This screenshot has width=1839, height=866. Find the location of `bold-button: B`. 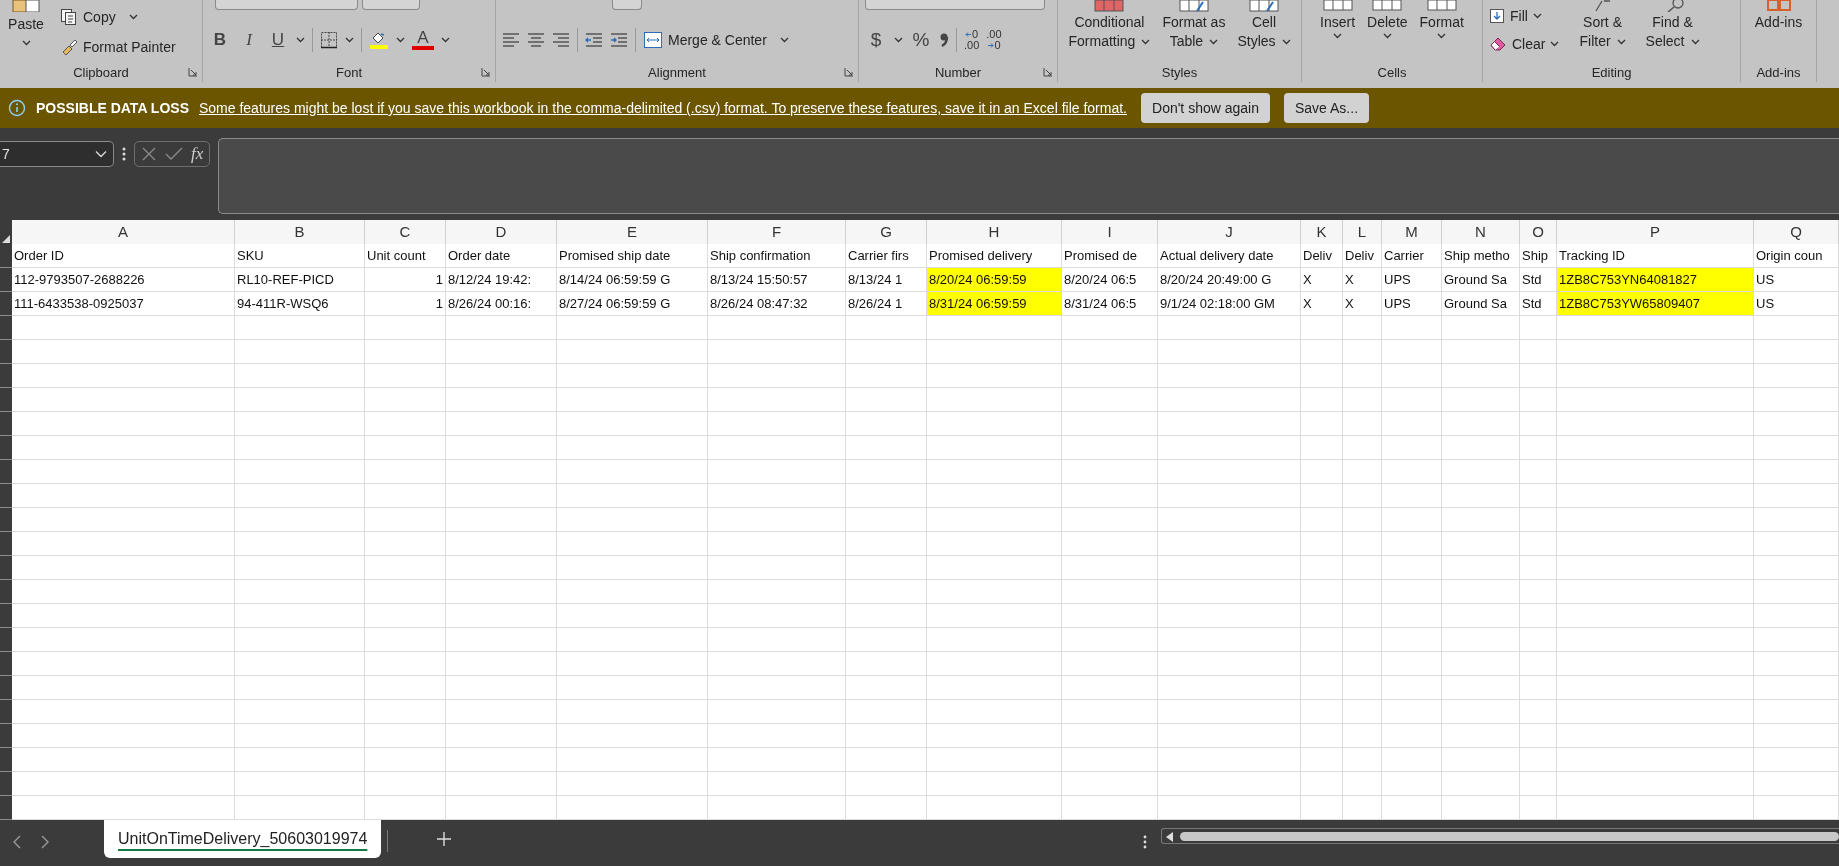

bold-button: B is located at coordinates (220, 40).